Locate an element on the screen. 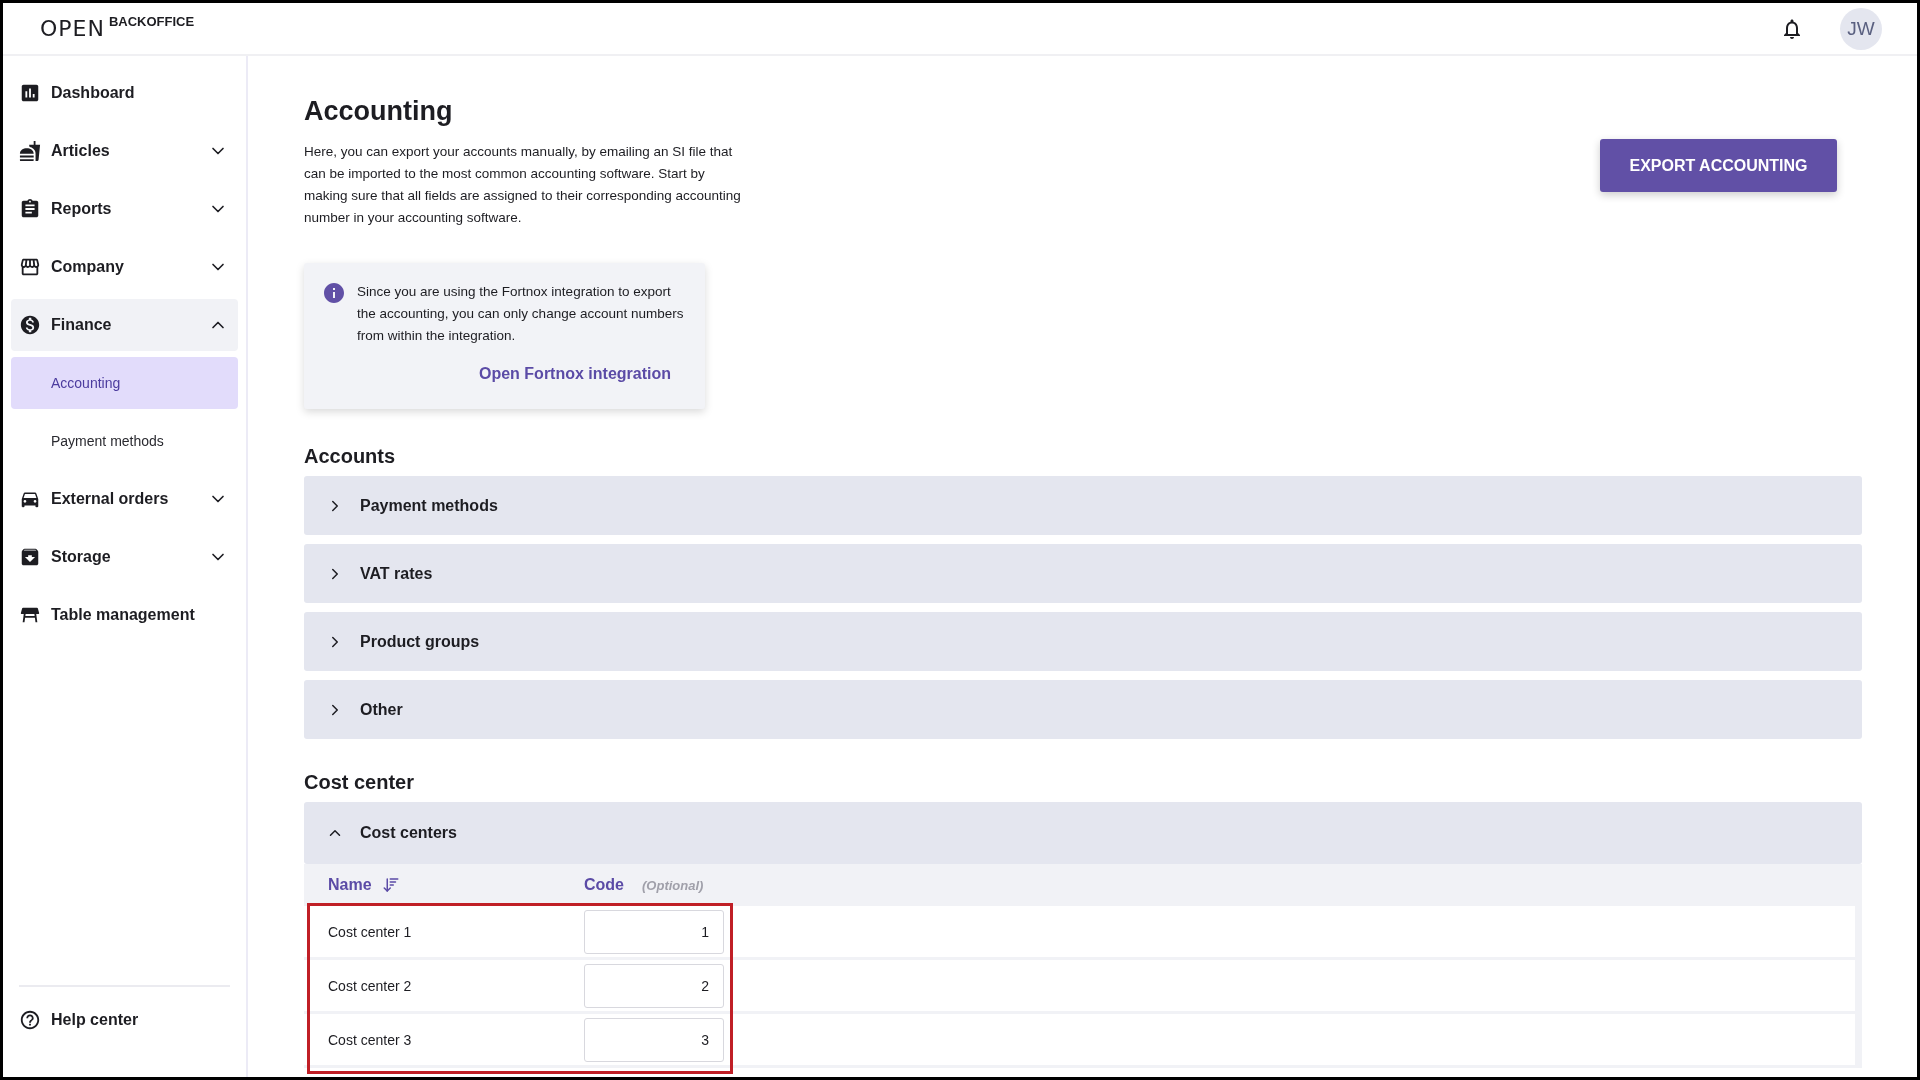  info-icon is located at coordinates (334, 293).